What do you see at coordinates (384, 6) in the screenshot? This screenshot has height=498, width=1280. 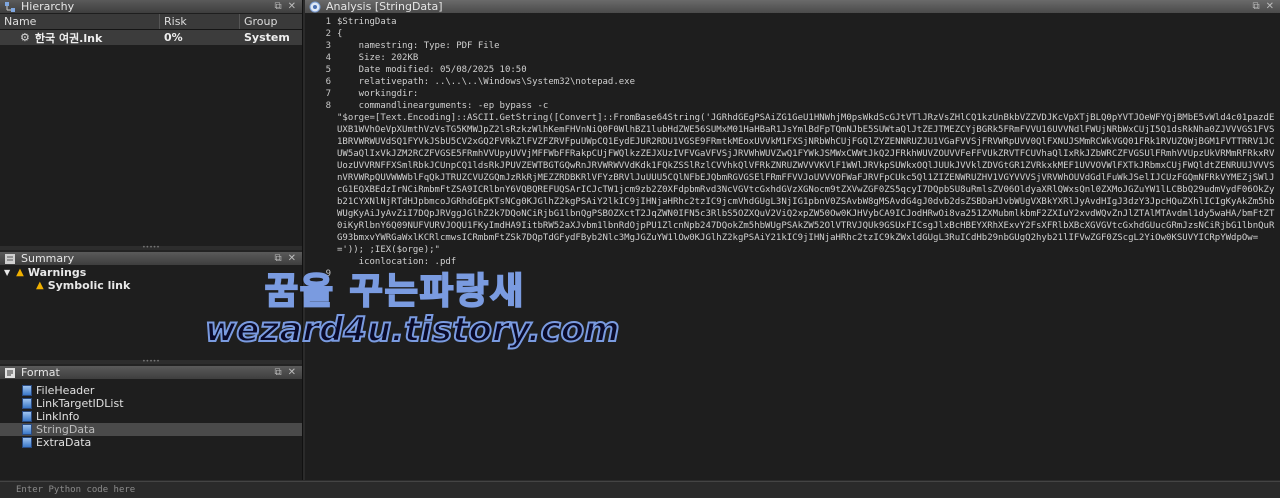 I see `analysis-title: Analysis [StringData]` at bounding box center [384, 6].